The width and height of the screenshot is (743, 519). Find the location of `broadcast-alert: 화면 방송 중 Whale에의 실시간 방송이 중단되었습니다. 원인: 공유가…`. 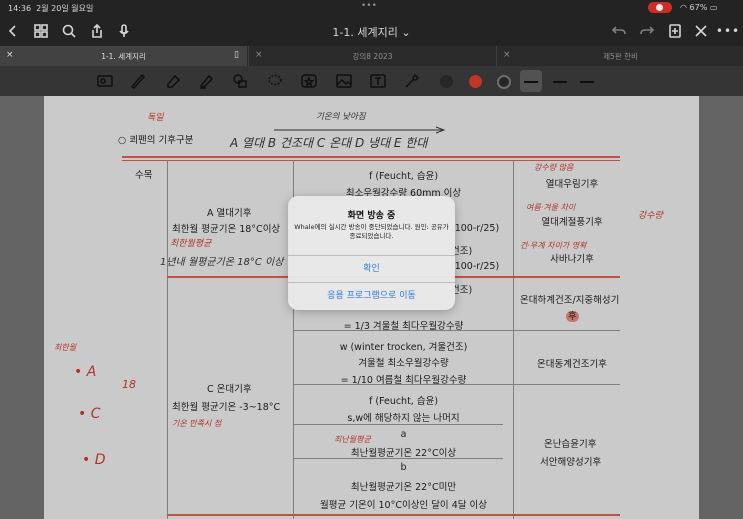

broadcast-alert: 화면 방송 중 Whale에의 실시간 방송이 중단되었습니다. 원인: 공유가… is located at coordinates (371, 253).